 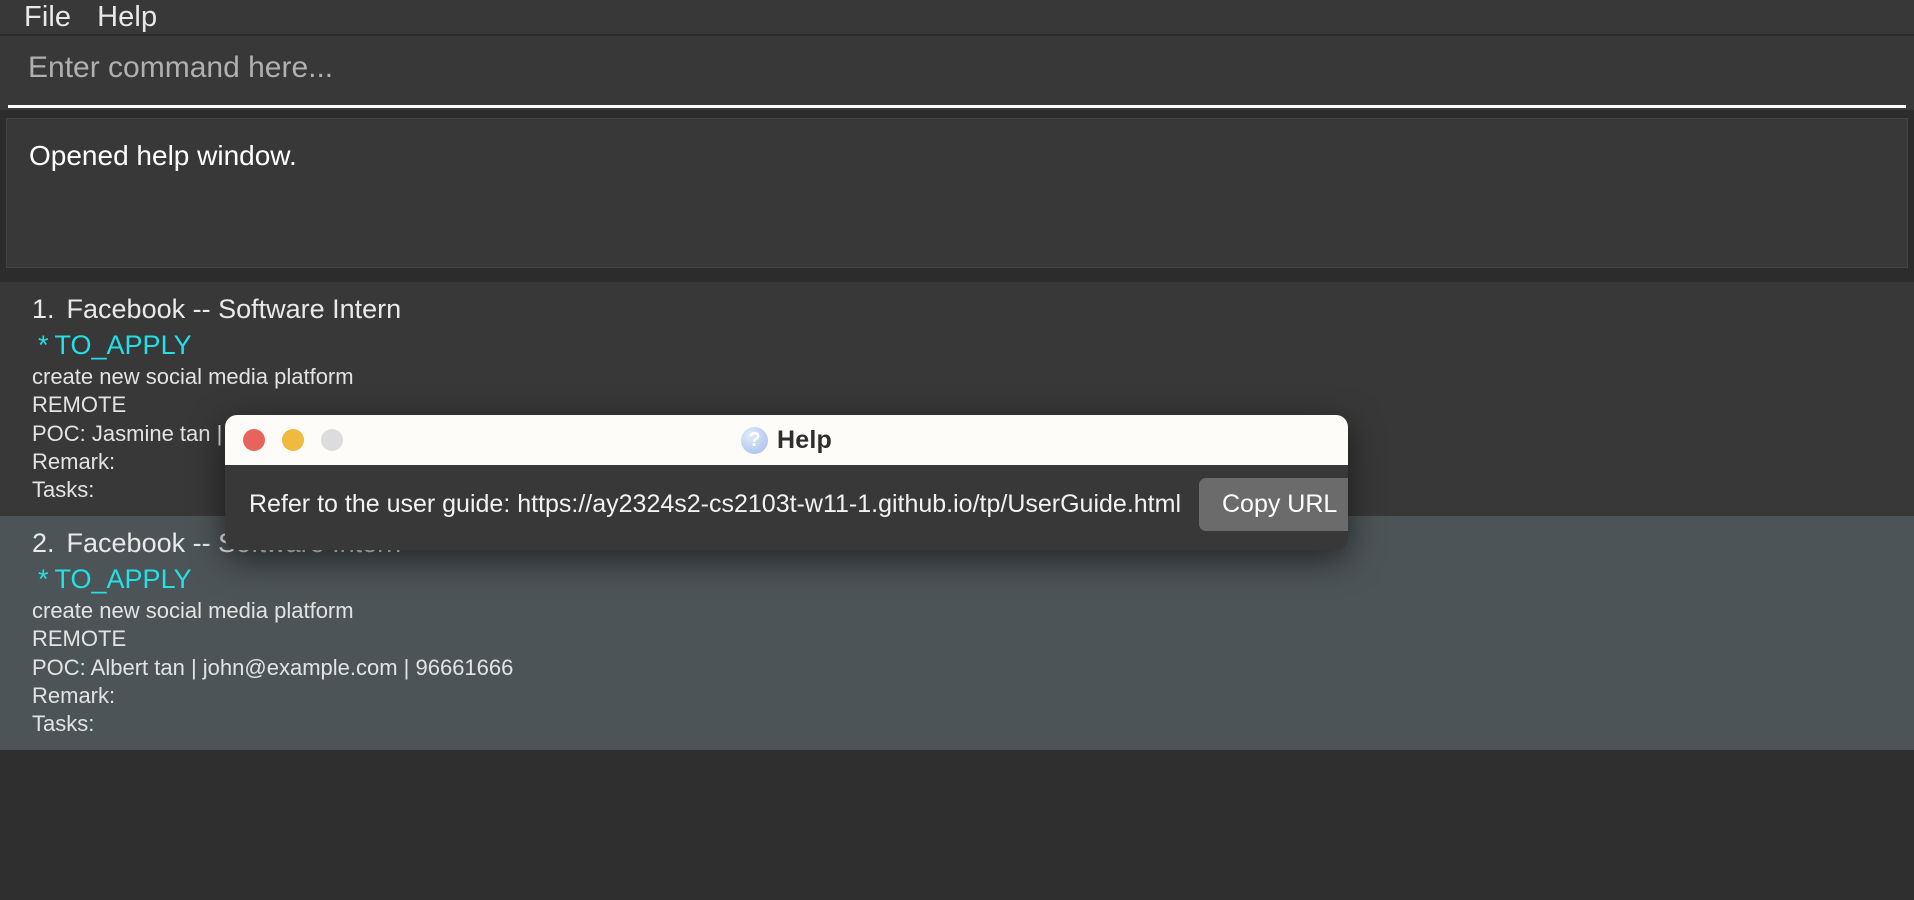 What do you see at coordinates (43, 543) in the screenshot?
I see `list-item-index: 2.` at bounding box center [43, 543].